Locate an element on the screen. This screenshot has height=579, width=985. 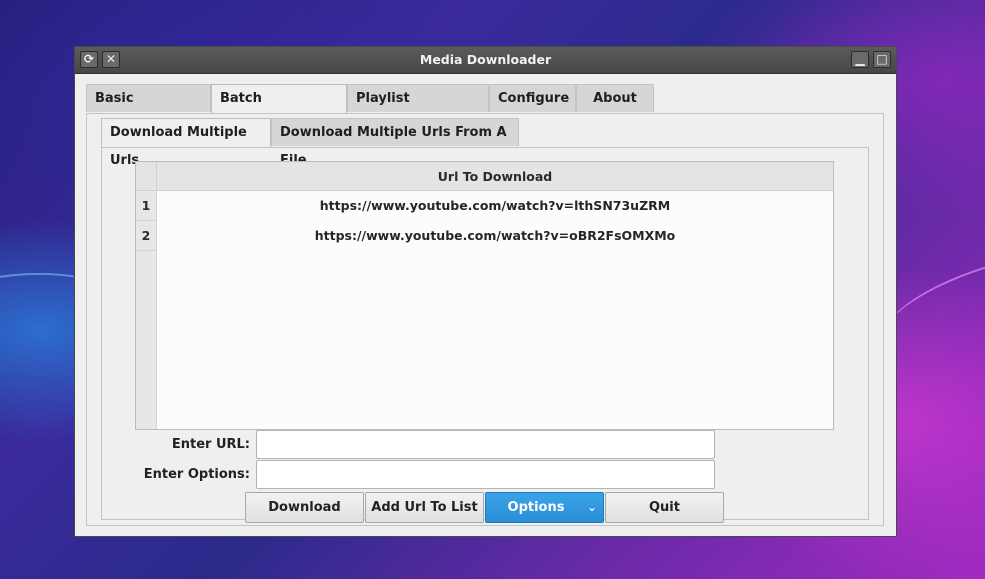
tab-download-multiple-urls: Download Multiple Urls is located at coordinates (186, 143).